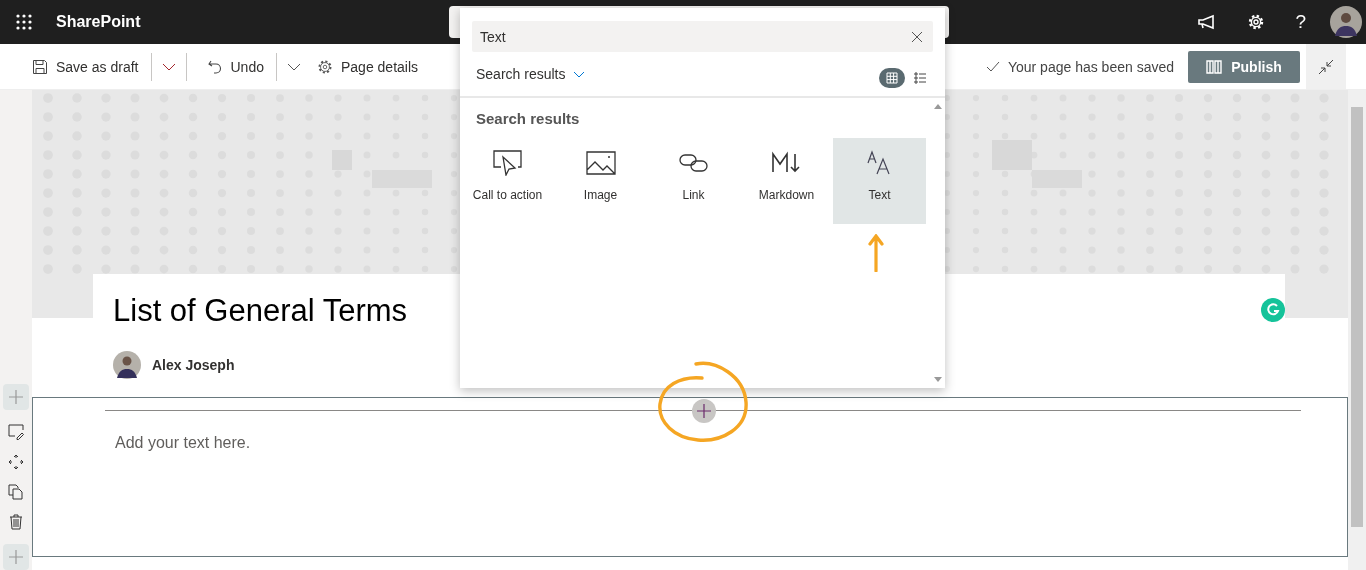  What do you see at coordinates (1244, 66) in the screenshot?
I see `publish-button: Publish` at bounding box center [1244, 66].